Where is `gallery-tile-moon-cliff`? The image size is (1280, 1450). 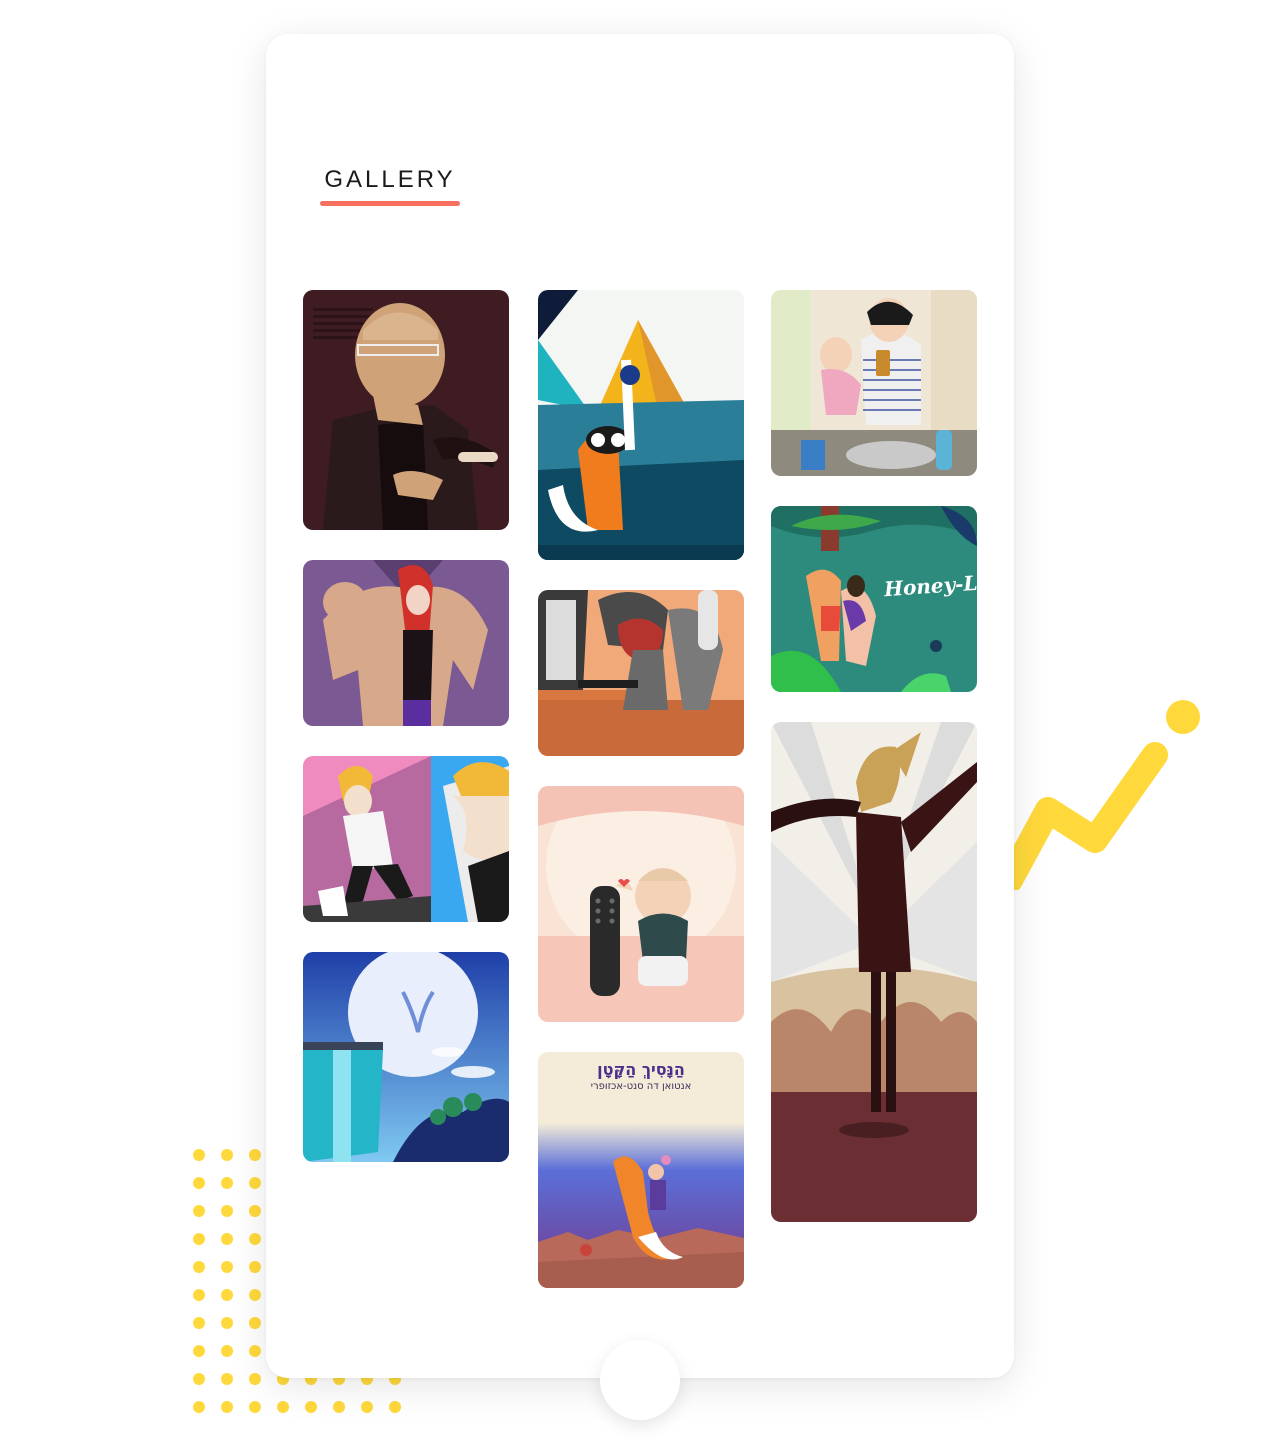 gallery-tile-moon-cliff is located at coordinates (406, 1057).